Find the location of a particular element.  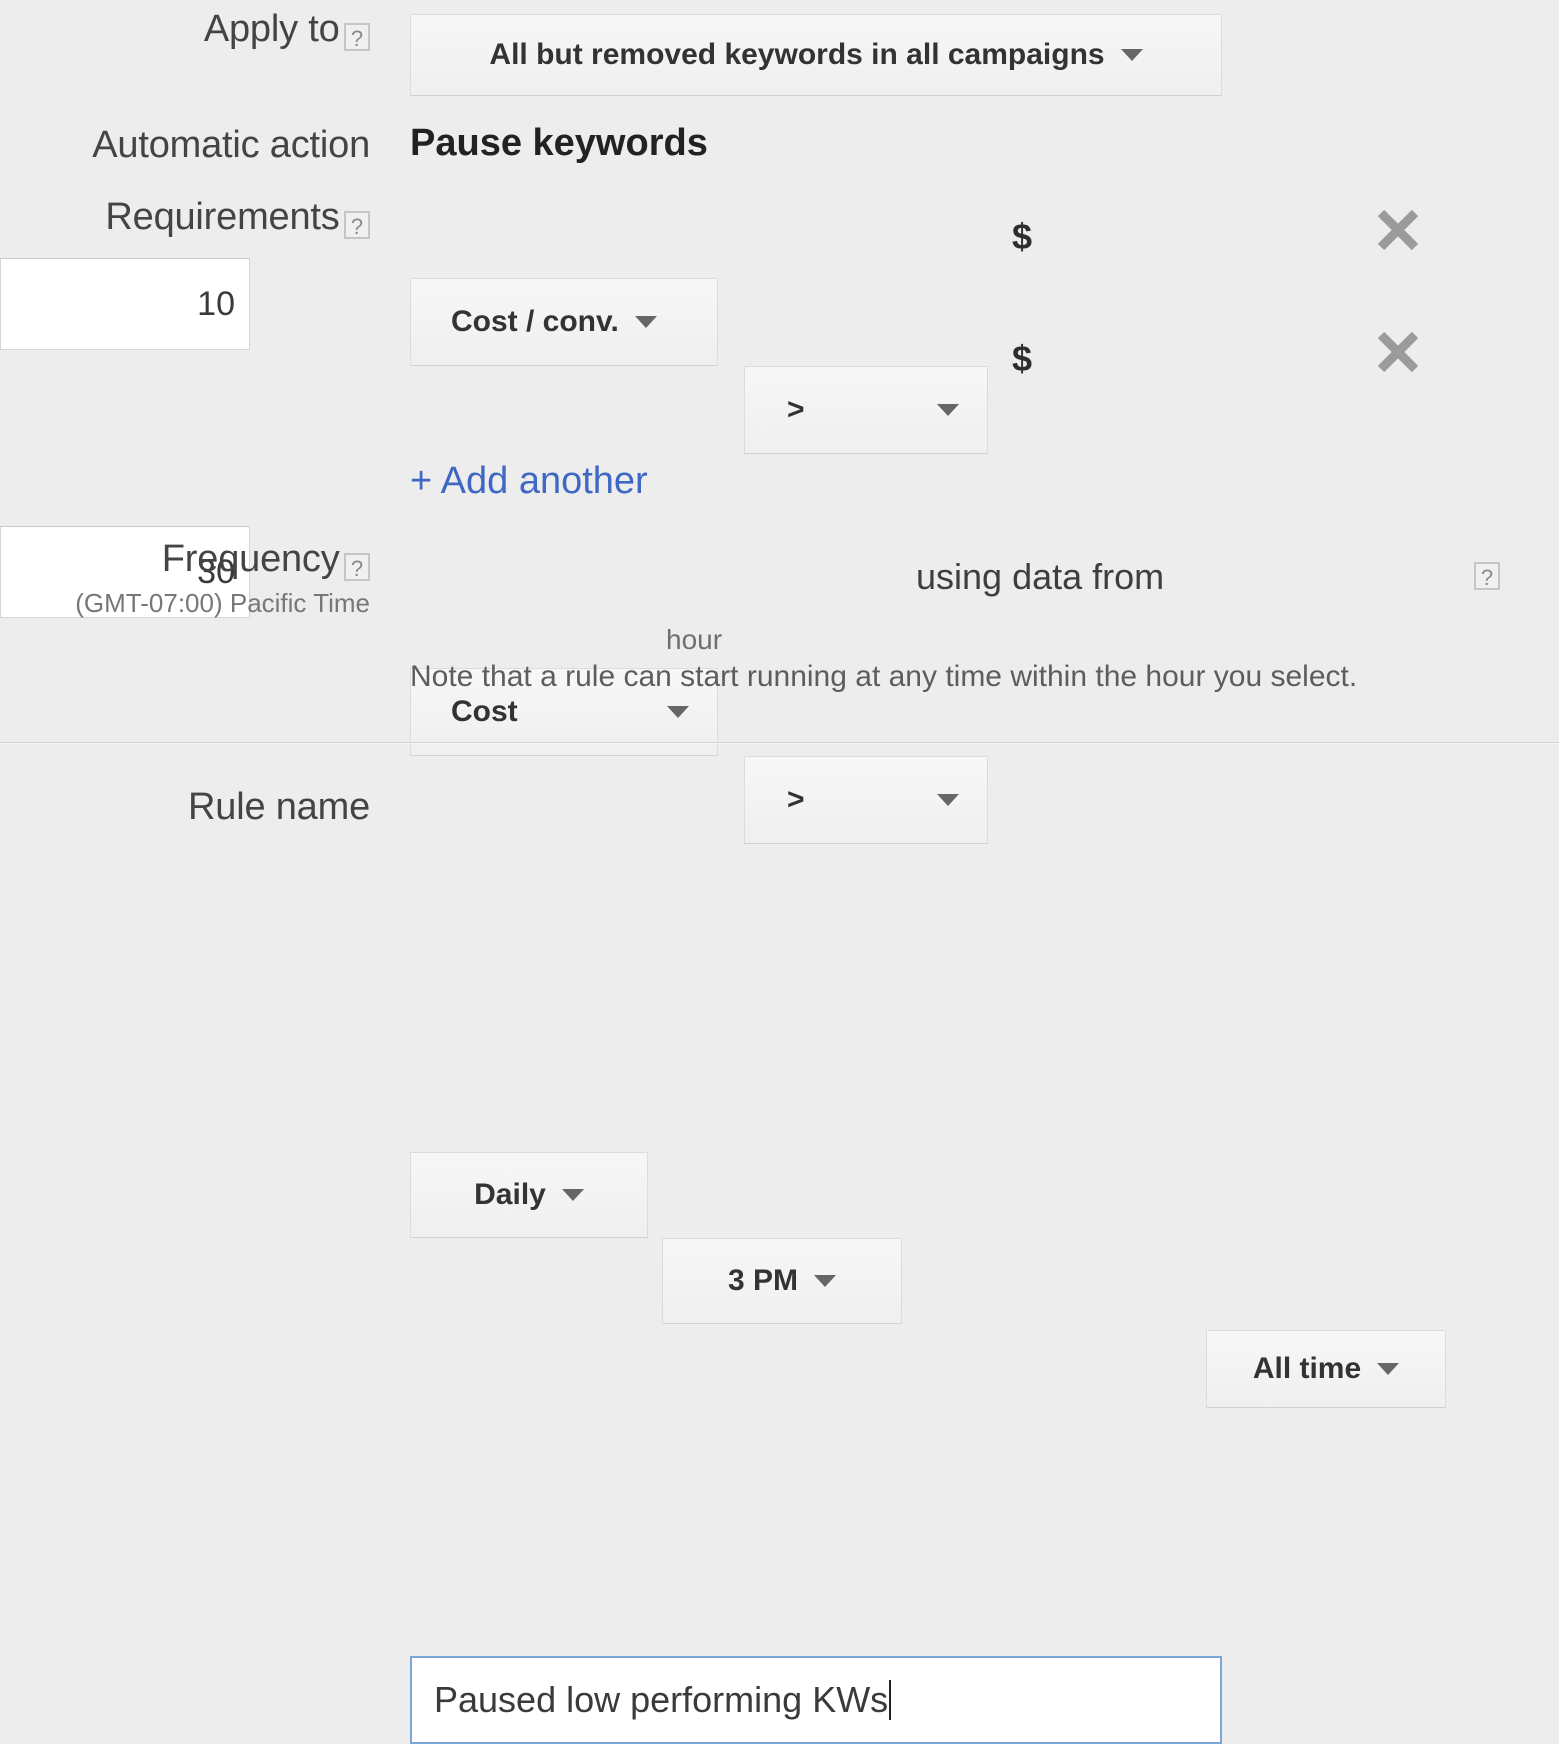

data-range-dropdown: All time is located at coordinates (1326, 1369).